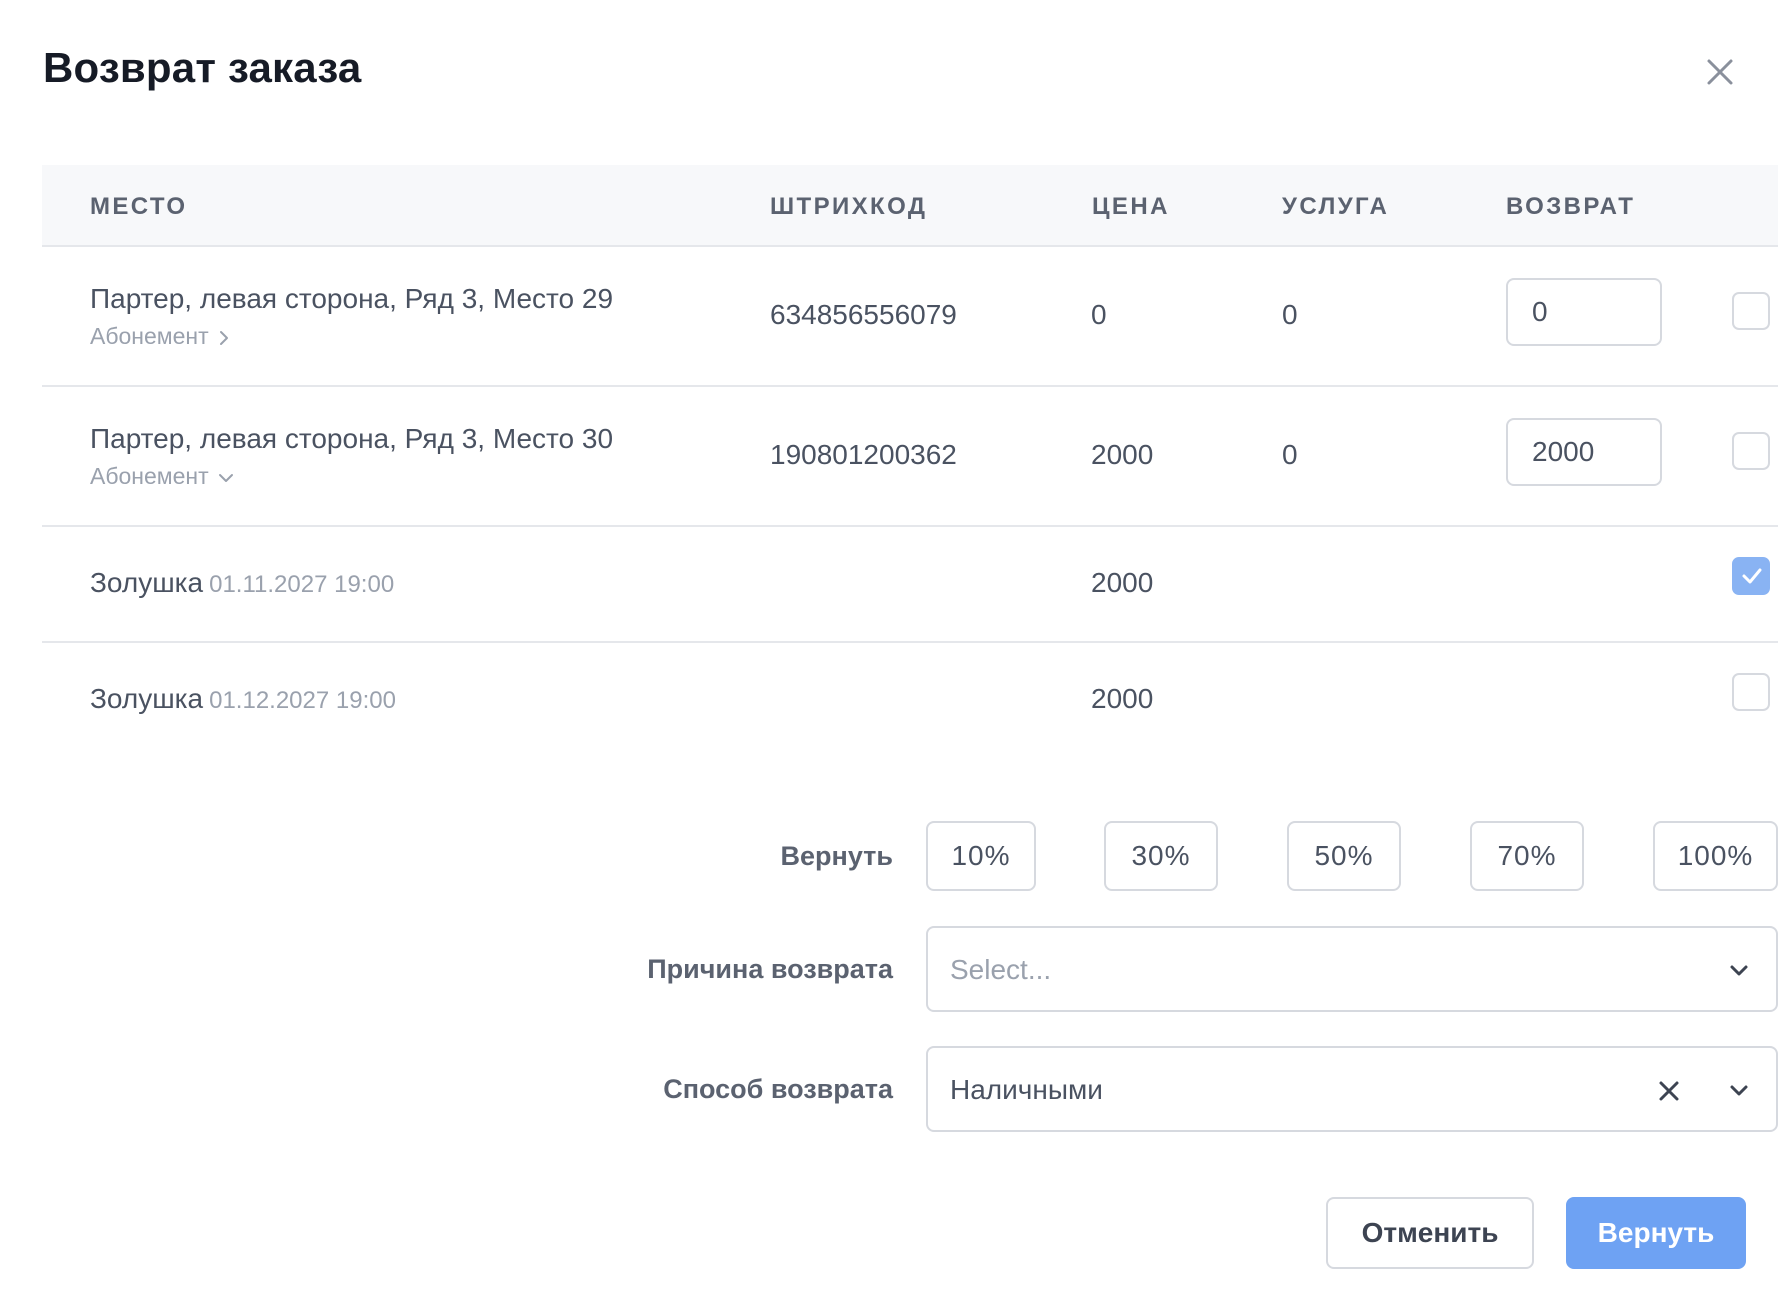 The width and height of the screenshot is (1790, 1308). What do you see at coordinates (1571, 206) in the screenshot?
I see `column-header-refund: ВОЗВРАТ` at bounding box center [1571, 206].